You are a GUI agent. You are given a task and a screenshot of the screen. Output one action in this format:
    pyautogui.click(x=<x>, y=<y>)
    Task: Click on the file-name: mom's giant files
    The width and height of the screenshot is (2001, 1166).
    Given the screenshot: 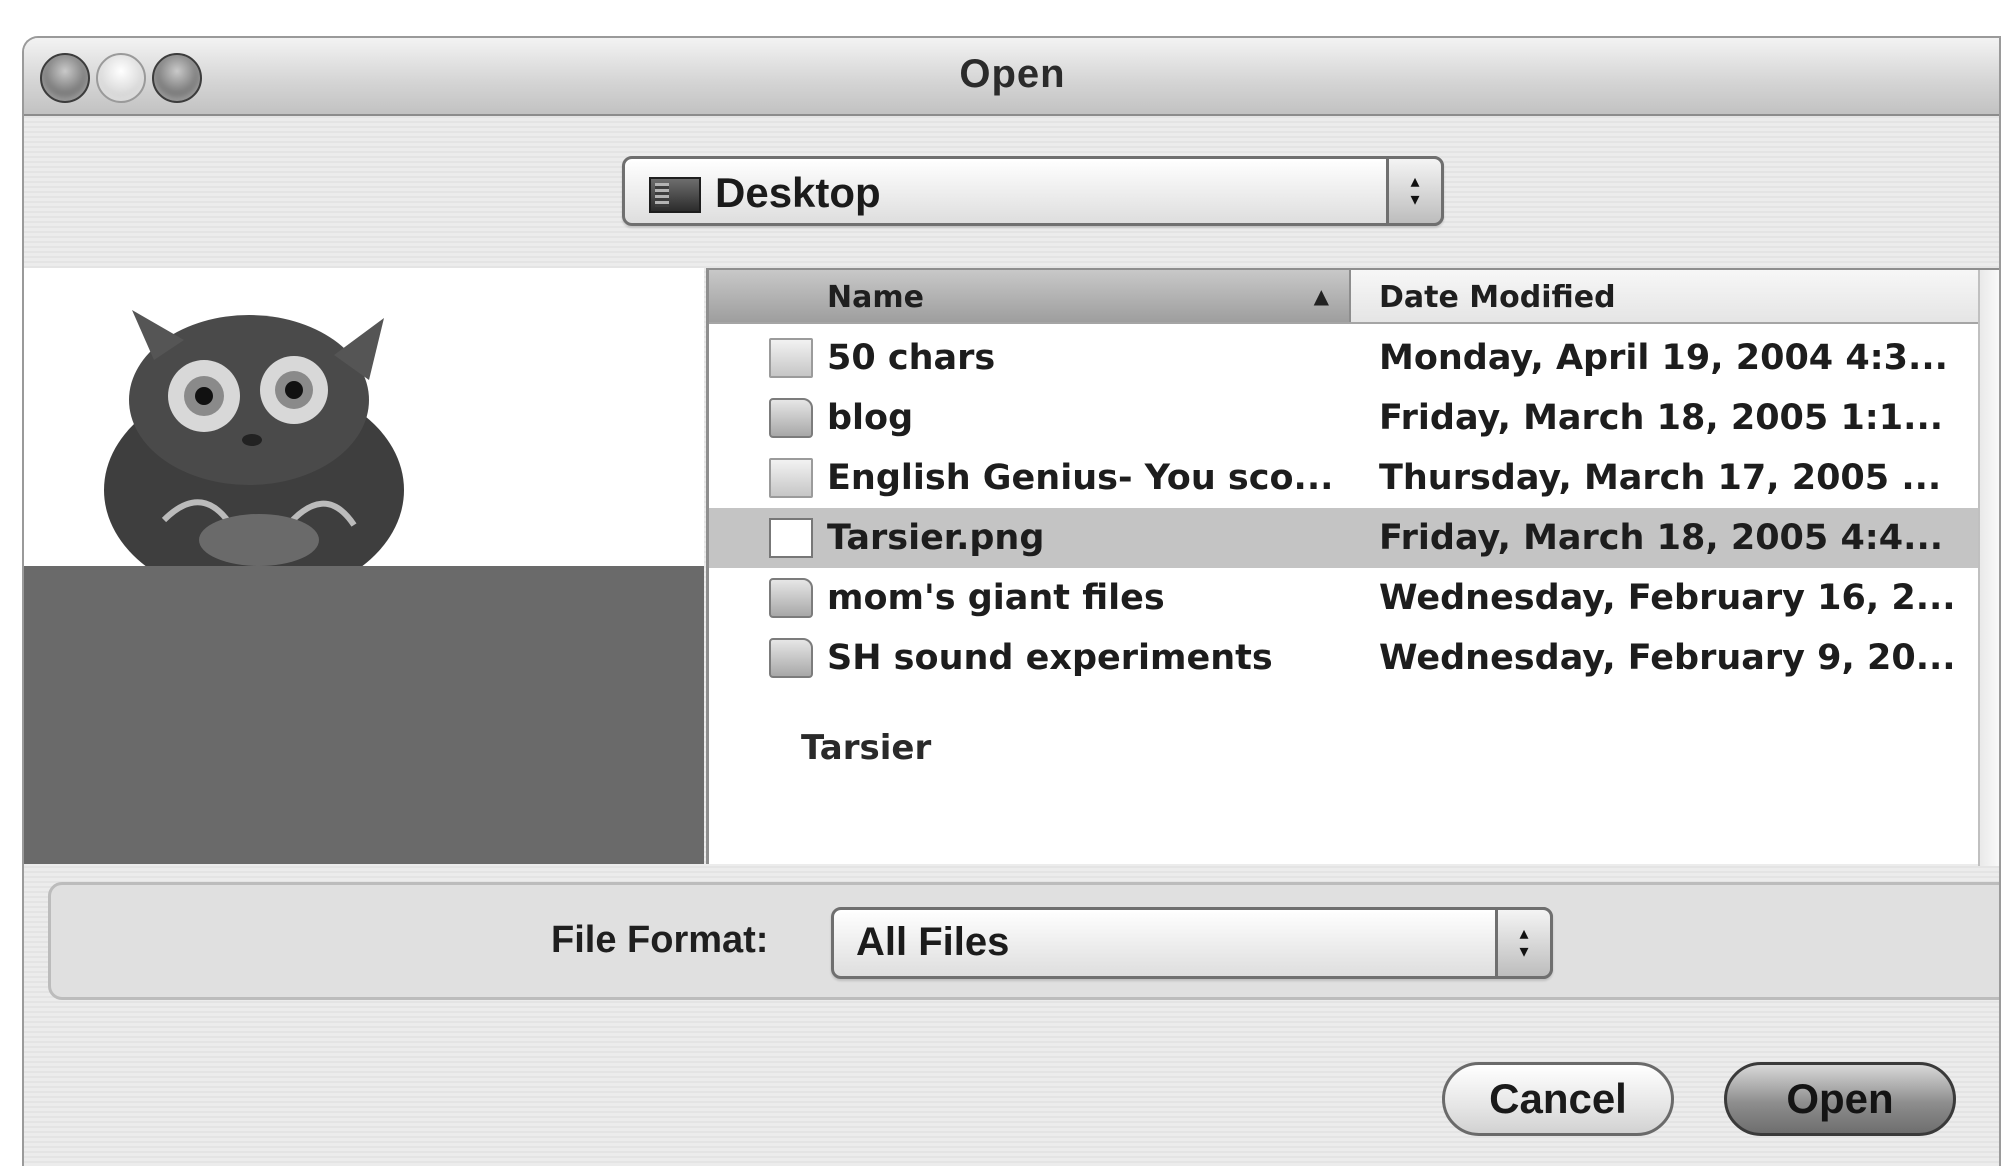 What is the action you would take?
    pyautogui.click(x=996, y=598)
    